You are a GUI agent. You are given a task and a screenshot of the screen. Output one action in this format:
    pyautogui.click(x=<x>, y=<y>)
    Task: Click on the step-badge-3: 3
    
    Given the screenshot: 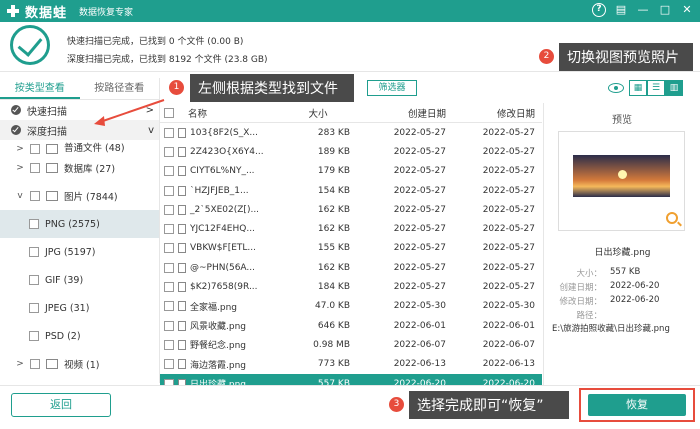 What is the action you would take?
    pyautogui.click(x=396, y=404)
    